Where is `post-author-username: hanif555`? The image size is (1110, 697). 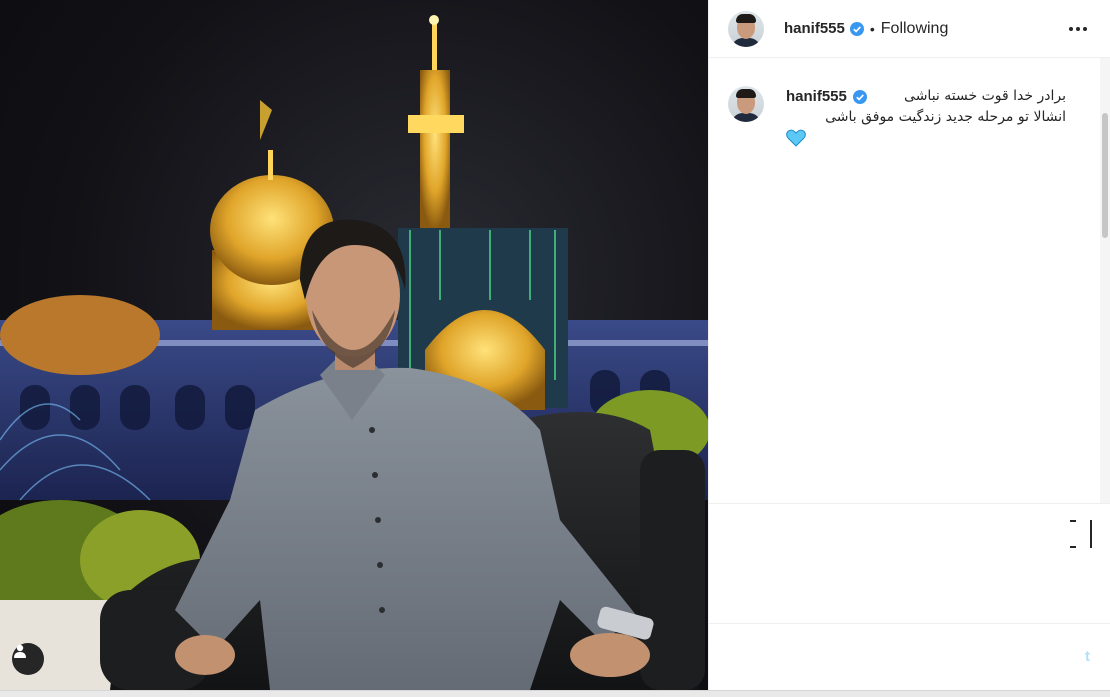 post-author-username: hanif555 is located at coordinates (814, 28).